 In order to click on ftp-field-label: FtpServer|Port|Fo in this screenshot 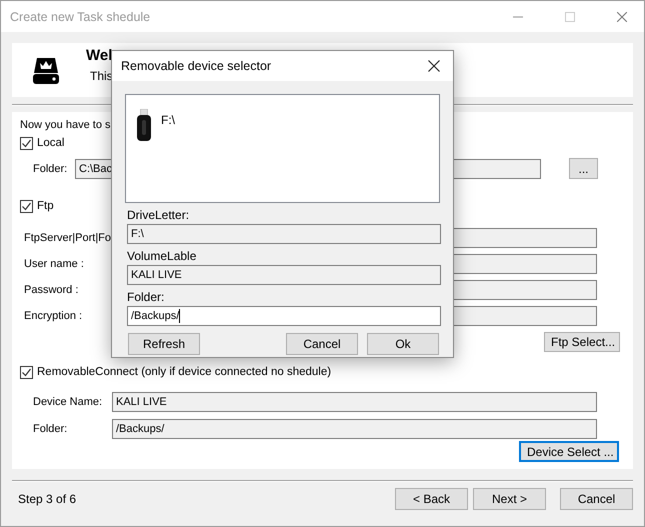, I will do `click(68, 238)`.